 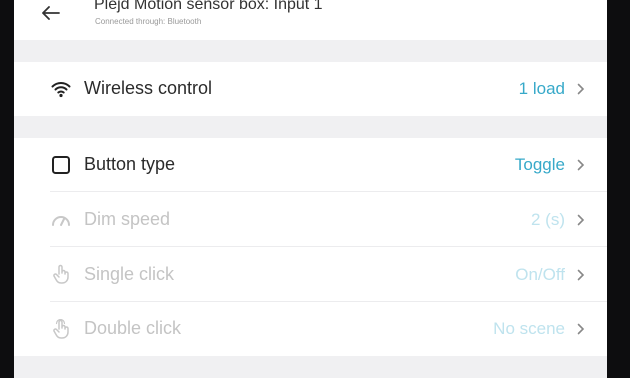 I want to click on connection-subtitle: Connected through: Bluetooth, so click(x=148, y=21).